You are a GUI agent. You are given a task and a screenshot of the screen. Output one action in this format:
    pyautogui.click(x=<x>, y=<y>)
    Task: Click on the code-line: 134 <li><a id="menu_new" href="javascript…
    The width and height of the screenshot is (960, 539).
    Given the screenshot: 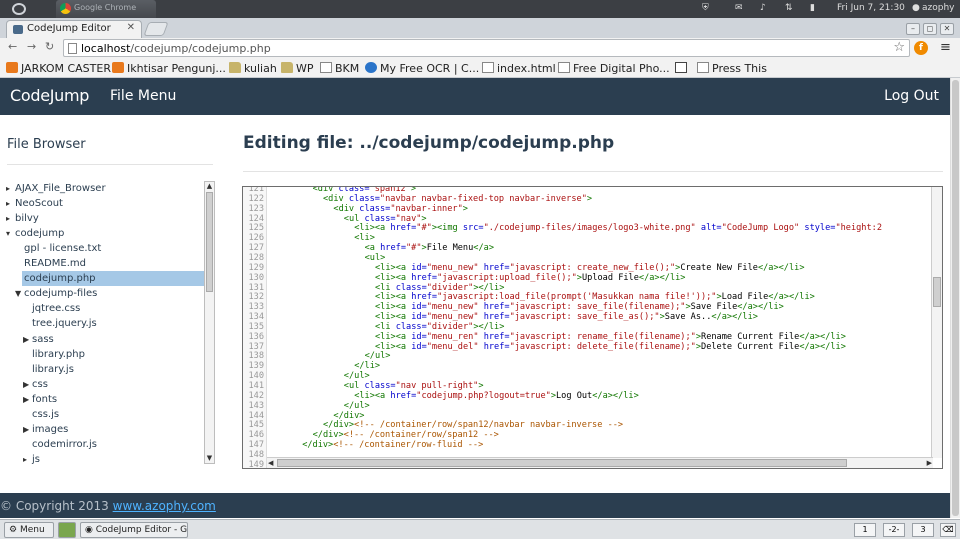 What is the action you would take?
    pyautogui.click(x=588, y=317)
    